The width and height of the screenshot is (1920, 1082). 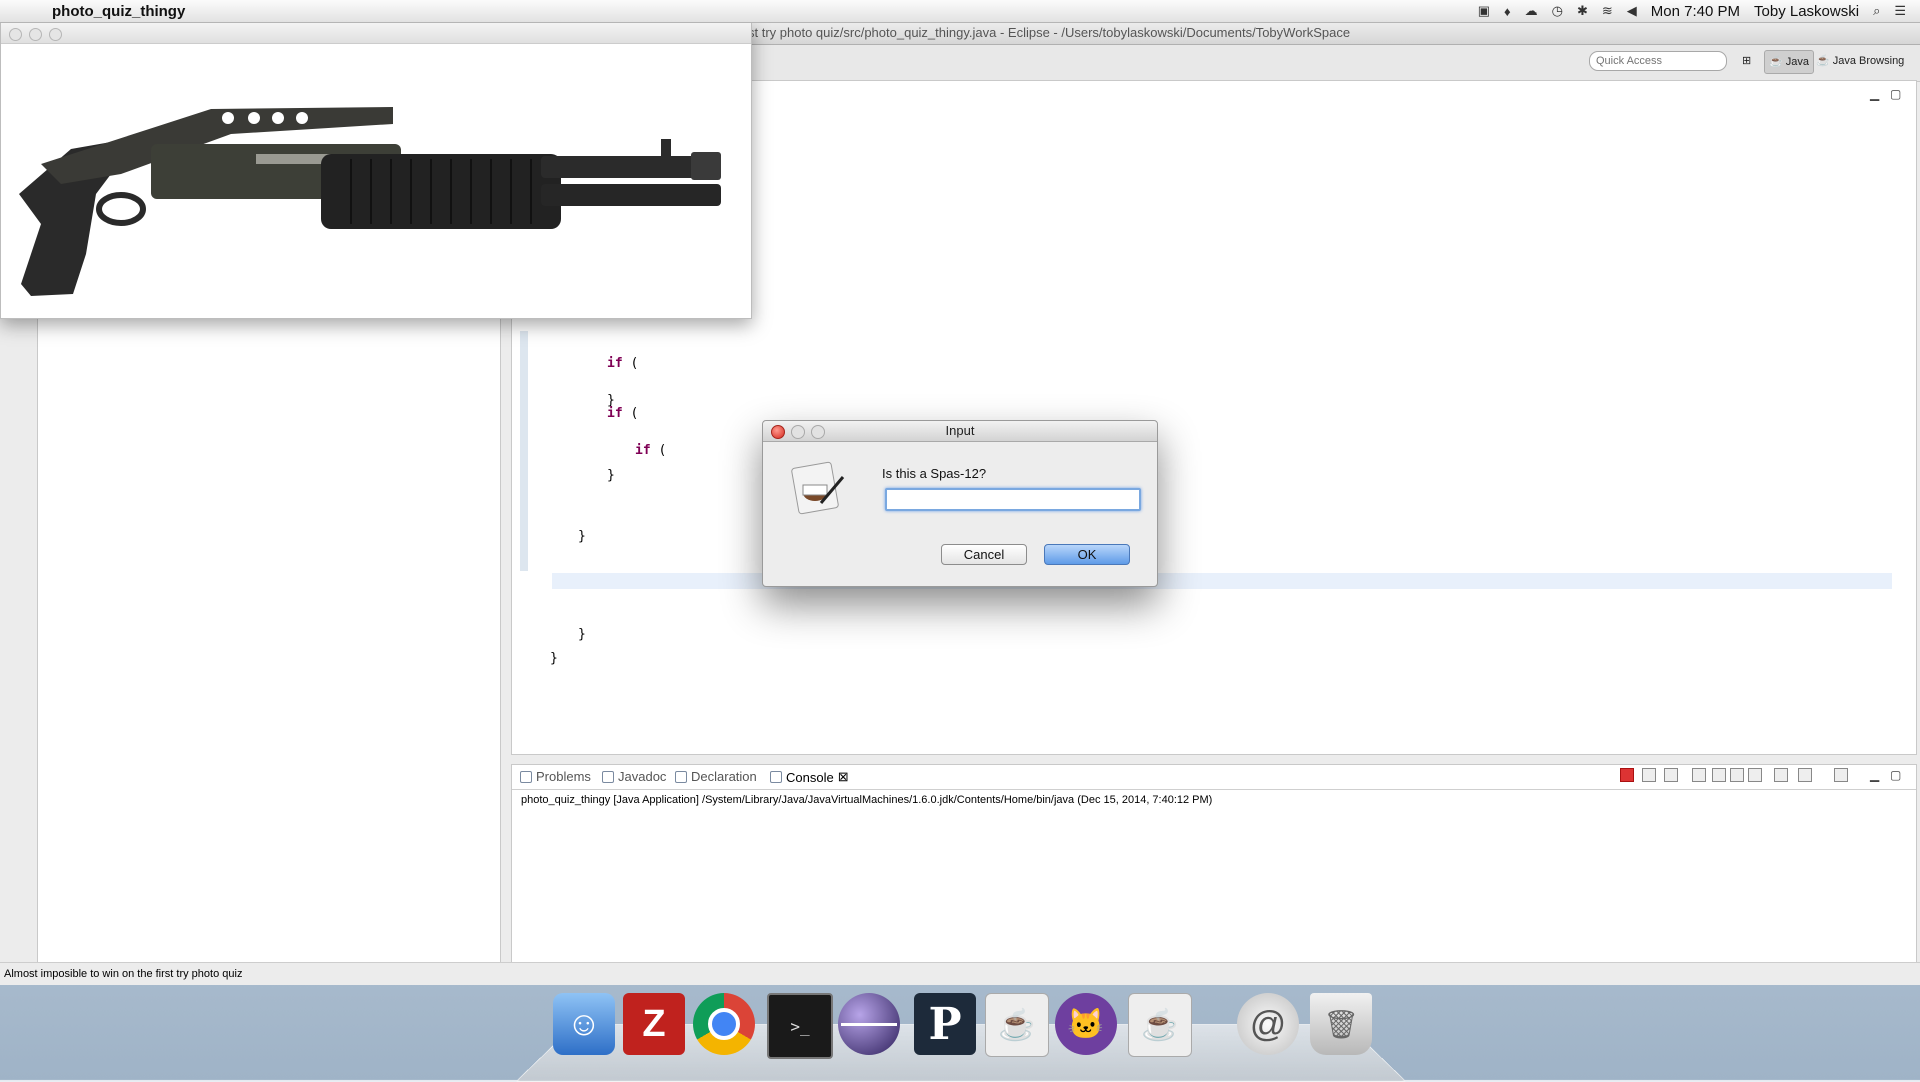 I want to click on javadoc-icon, so click(x=608, y=776).